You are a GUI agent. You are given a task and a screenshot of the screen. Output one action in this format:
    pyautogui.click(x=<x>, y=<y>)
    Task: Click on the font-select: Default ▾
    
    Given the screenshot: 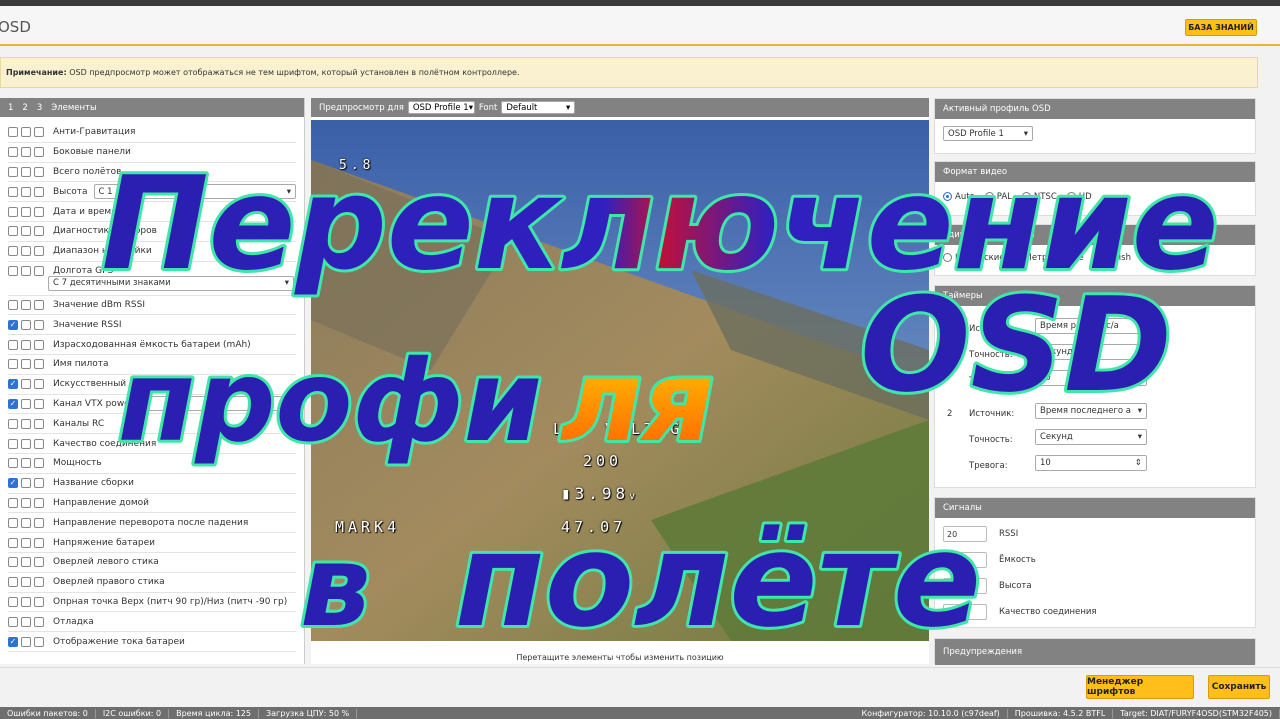 What is the action you would take?
    pyautogui.click(x=538, y=107)
    